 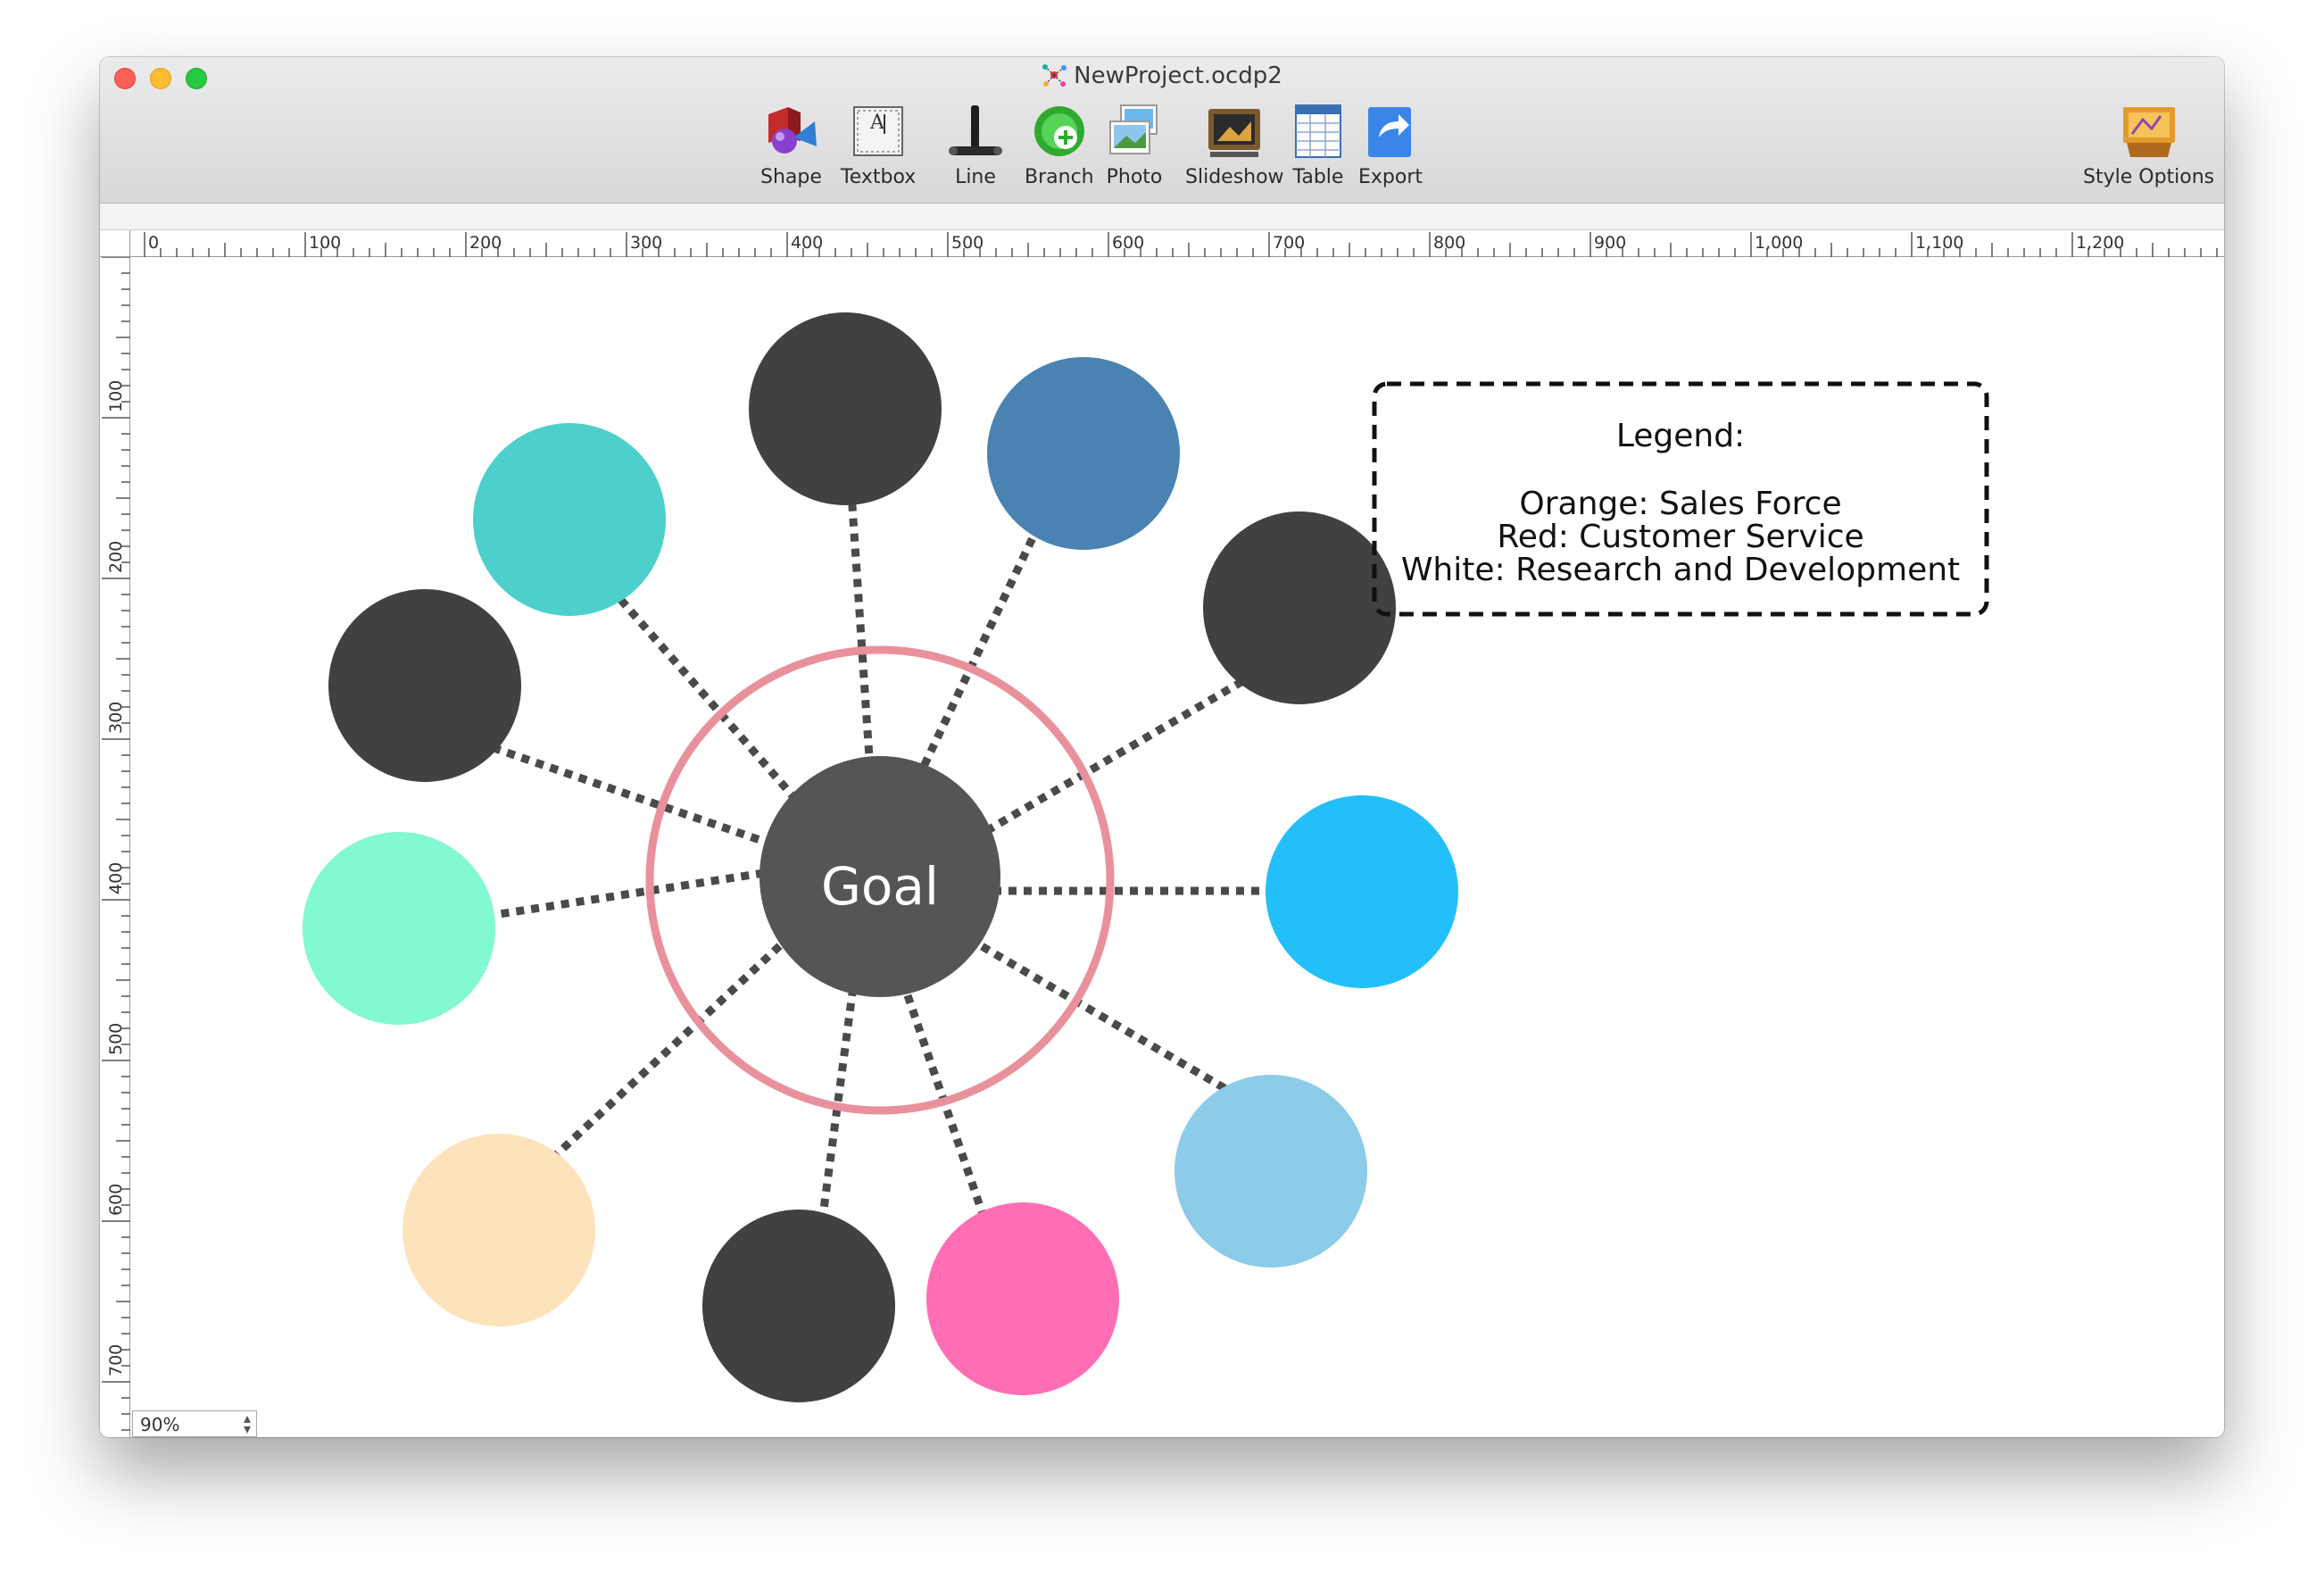 I want to click on ruler-label: 1,200, so click(x=2100, y=243).